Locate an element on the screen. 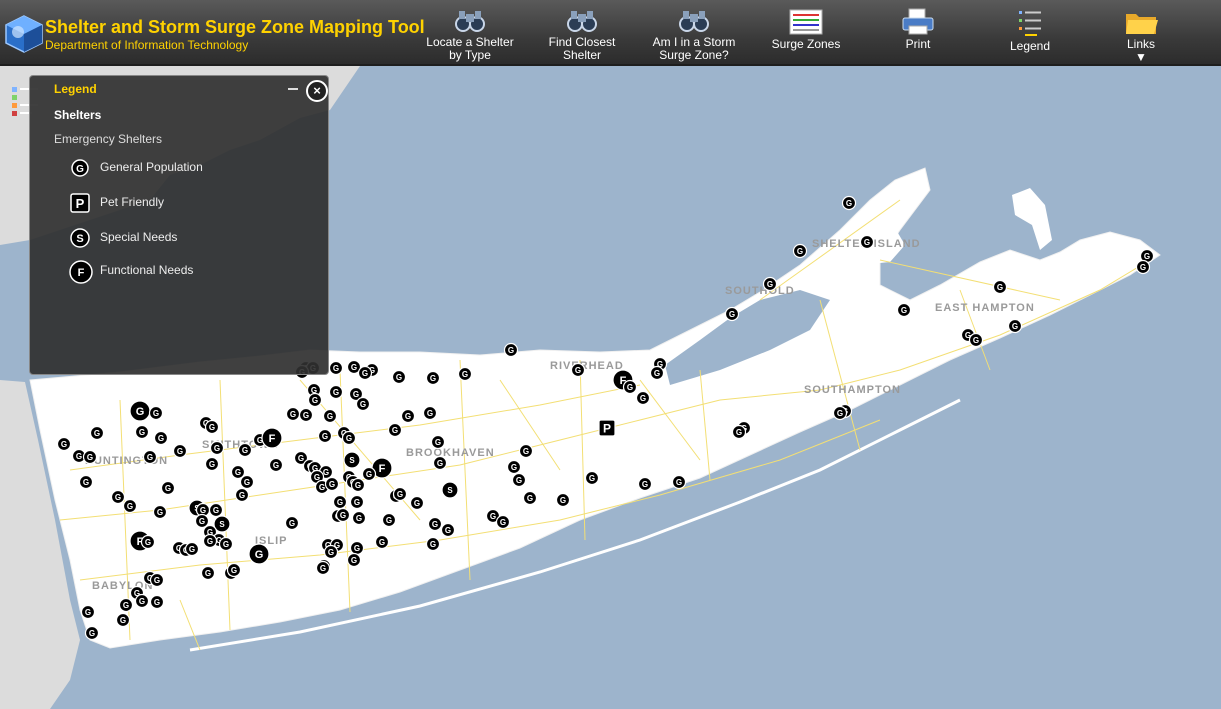 The width and height of the screenshot is (1221, 709). storm-surge-zone-check-button: Am I in a Storm Surge Zone? is located at coordinates (694, 33).